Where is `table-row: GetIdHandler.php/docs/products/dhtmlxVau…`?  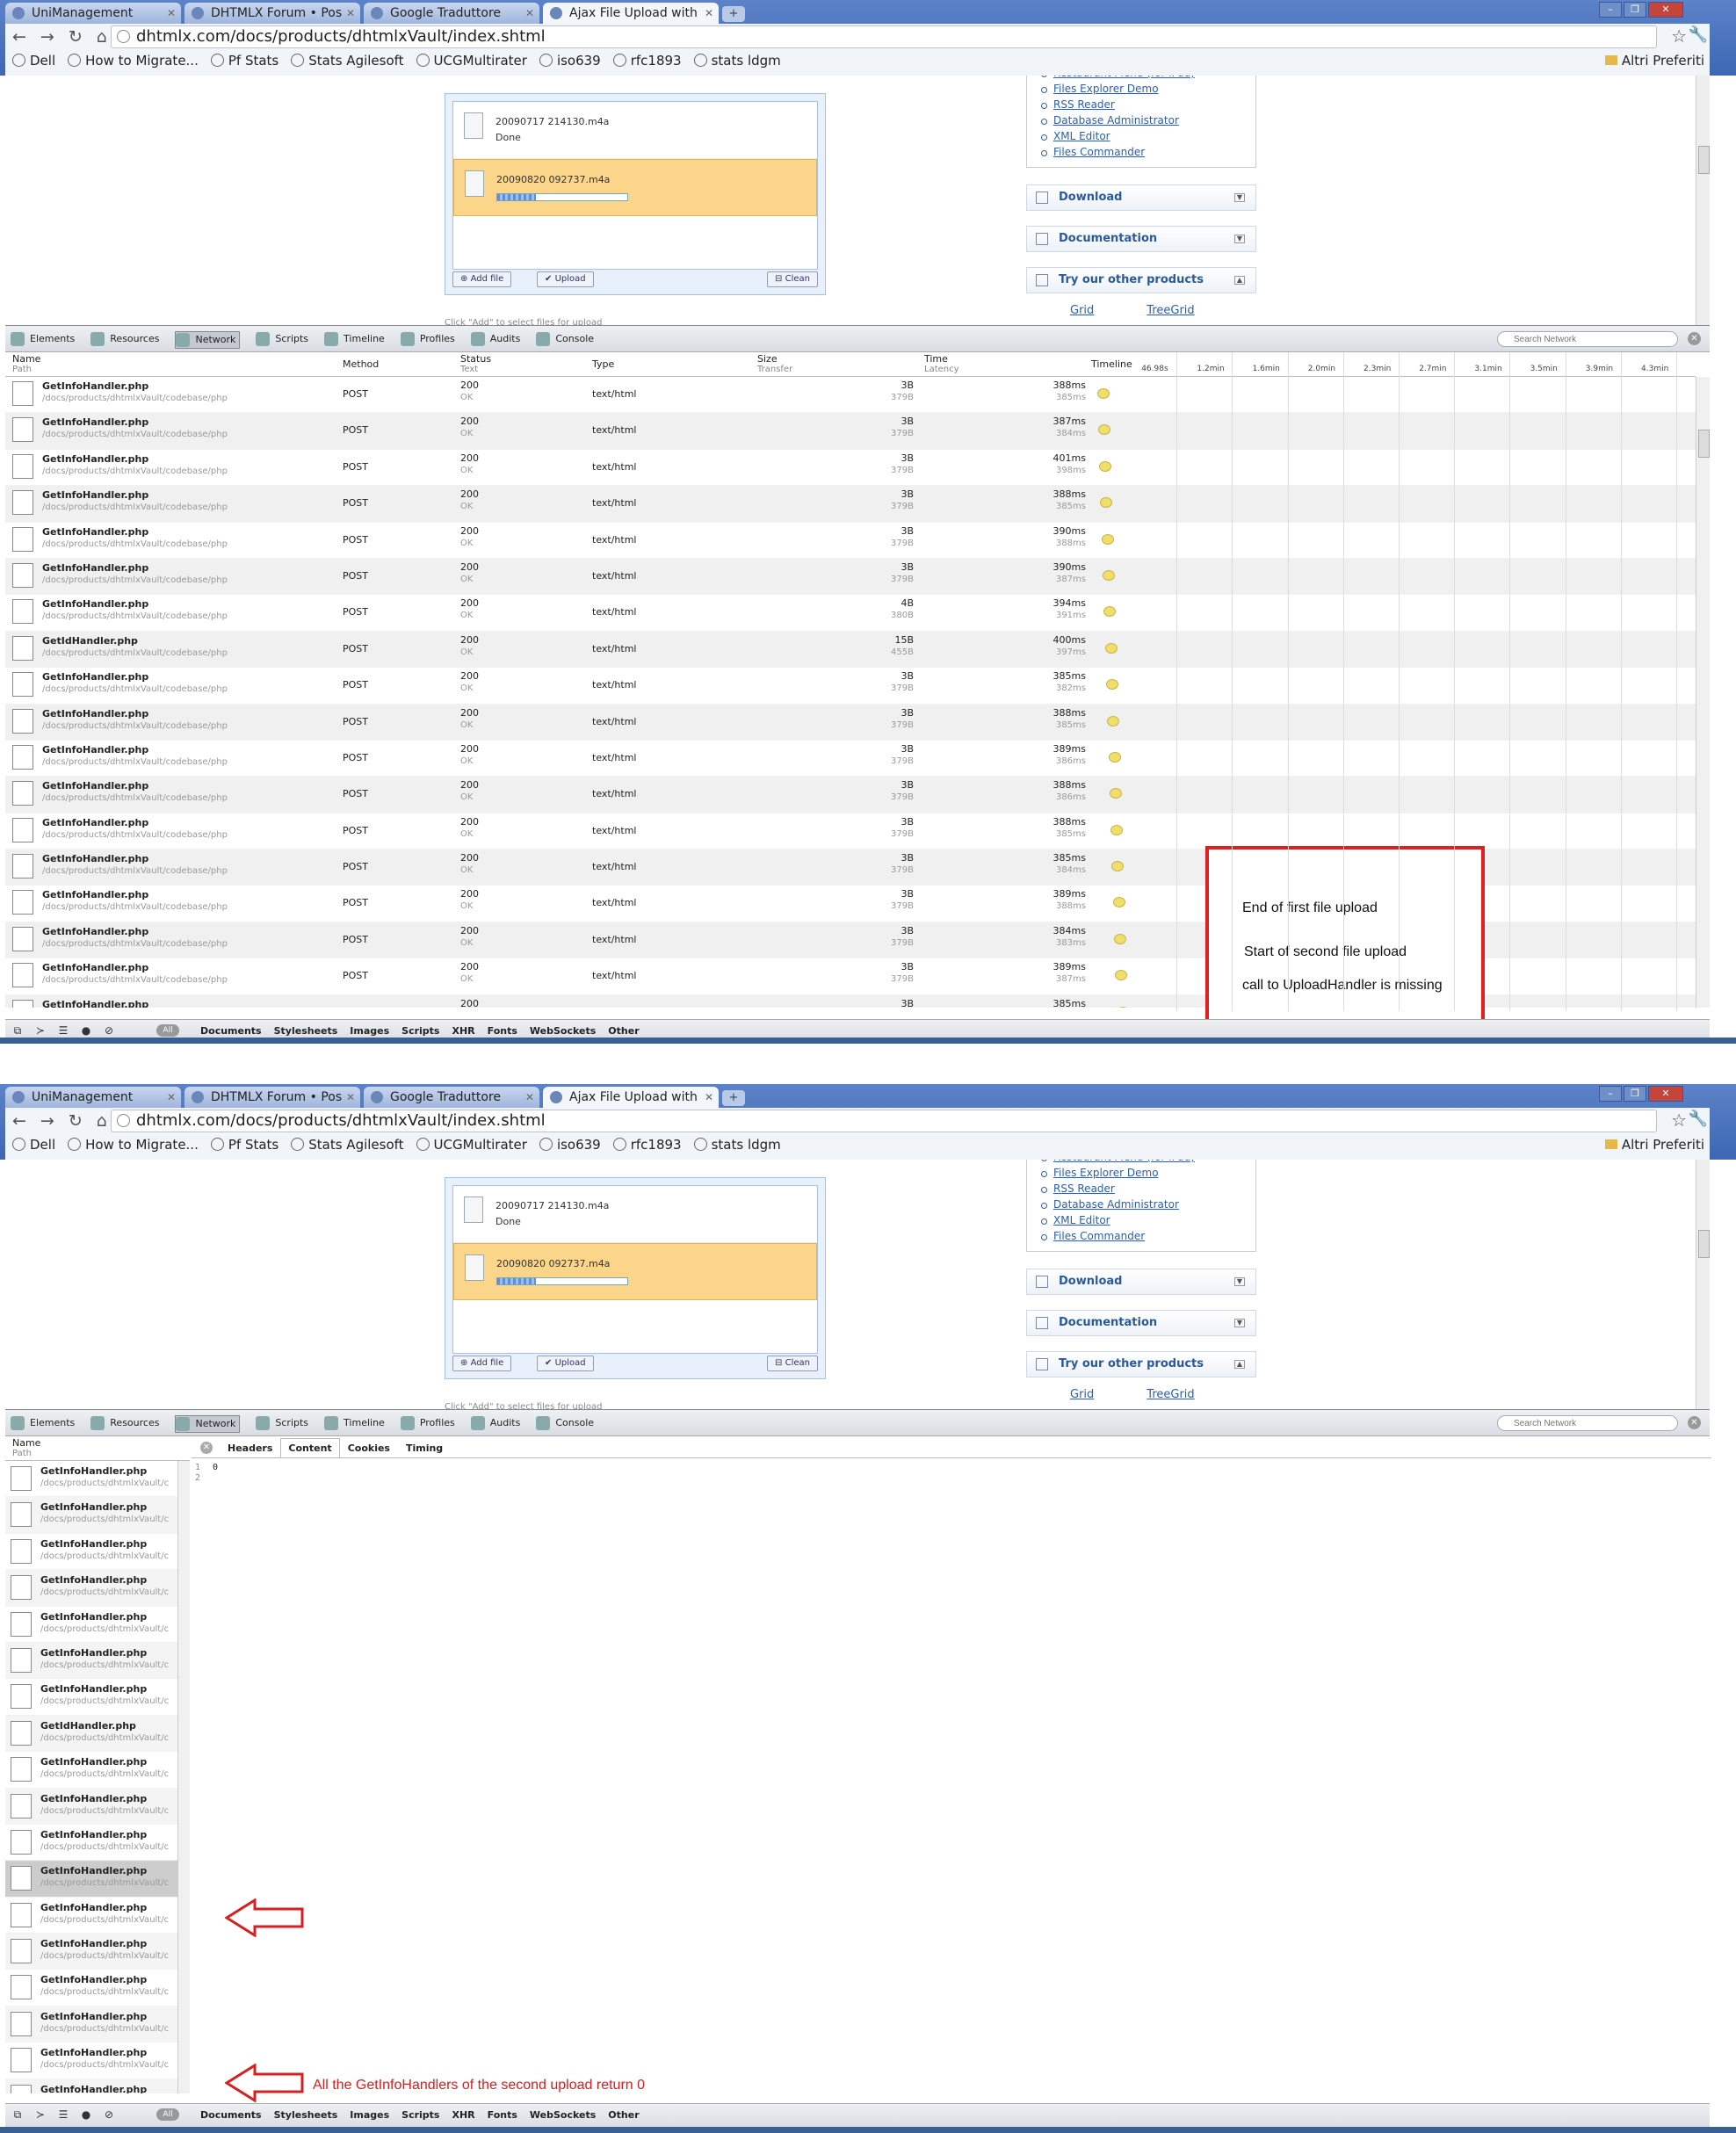 table-row: GetIdHandler.php/docs/products/dhtmlxVau… is located at coordinates (850, 650).